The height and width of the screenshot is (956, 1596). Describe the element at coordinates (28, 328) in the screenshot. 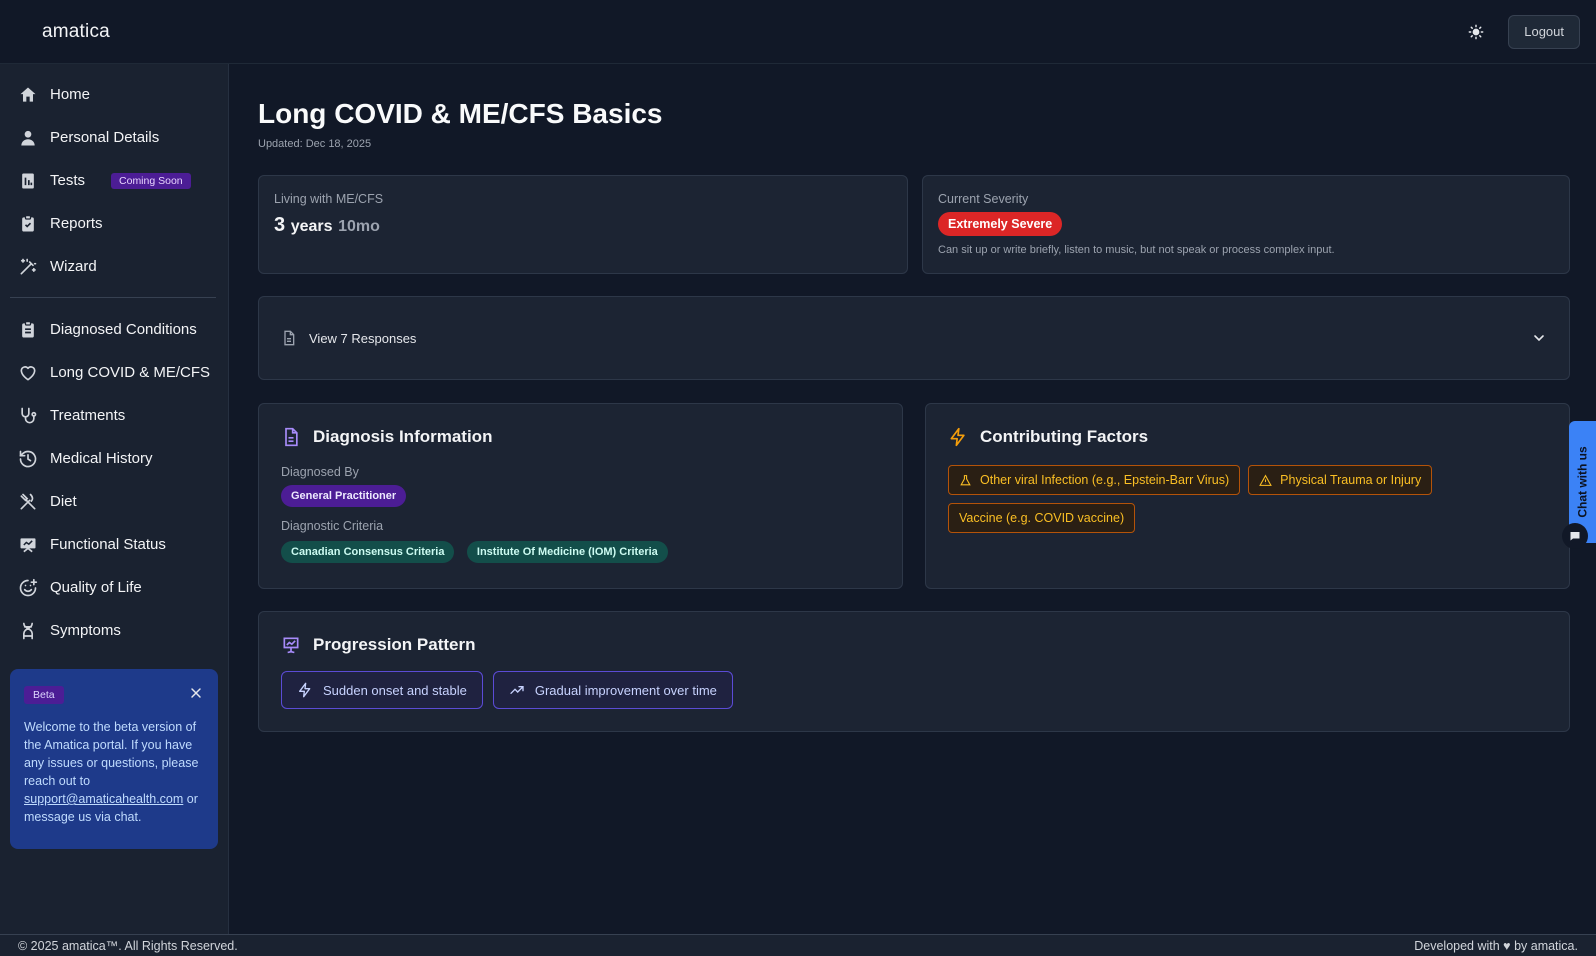

I see `clipboard-list-icon` at that location.